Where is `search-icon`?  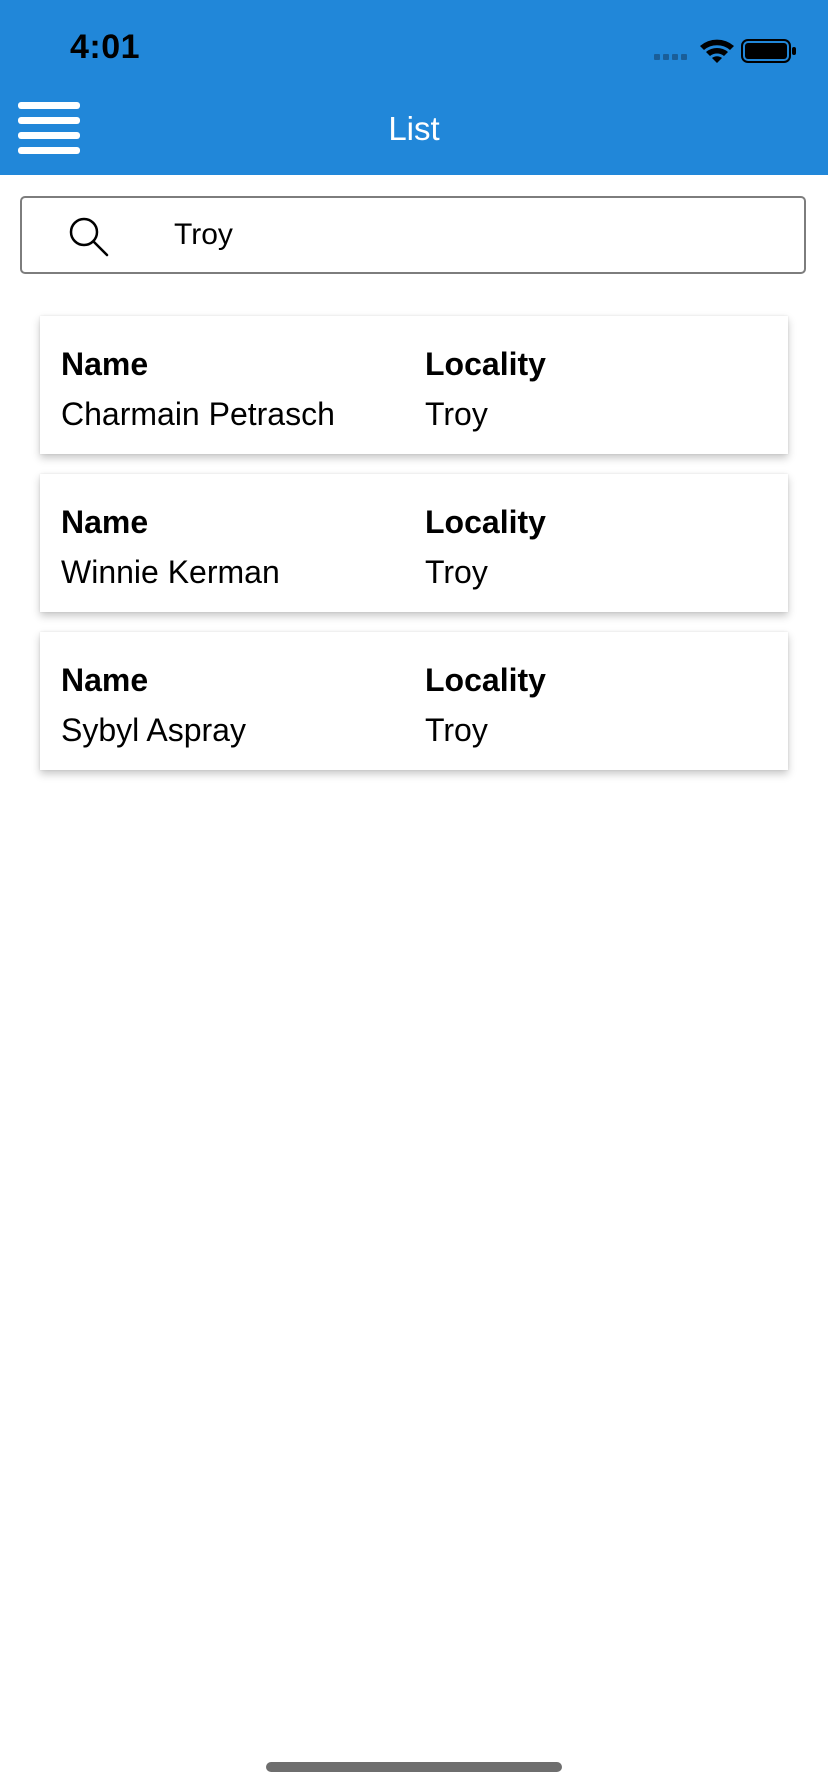
search-icon is located at coordinates (89, 237).